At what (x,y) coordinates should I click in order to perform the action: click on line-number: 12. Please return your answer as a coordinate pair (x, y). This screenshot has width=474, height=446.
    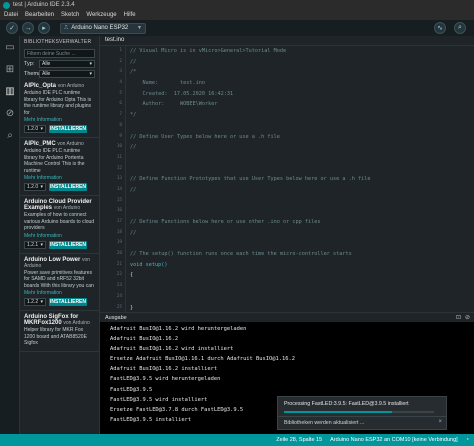
    Looking at the image, I should click on (119, 168).